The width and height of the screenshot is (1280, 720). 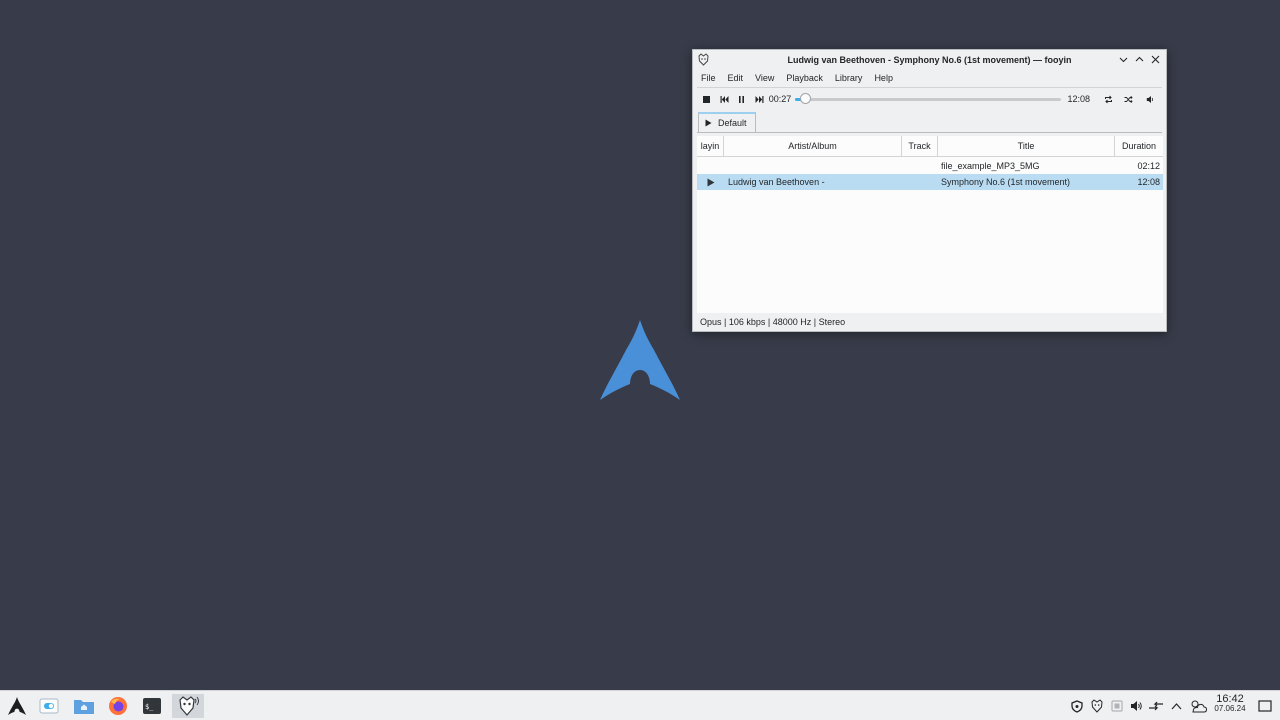 I want to click on previous-button, so click(x=723, y=99).